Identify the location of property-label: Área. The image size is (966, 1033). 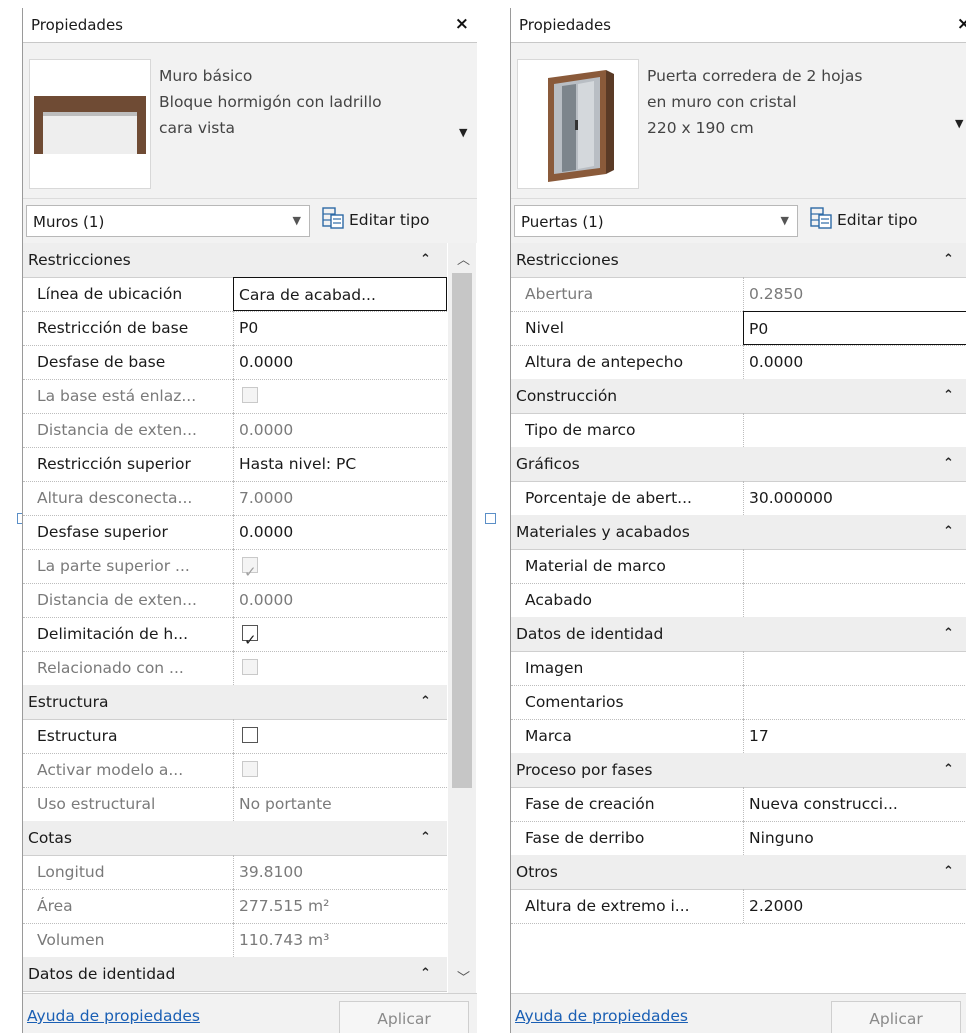
(55, 906).